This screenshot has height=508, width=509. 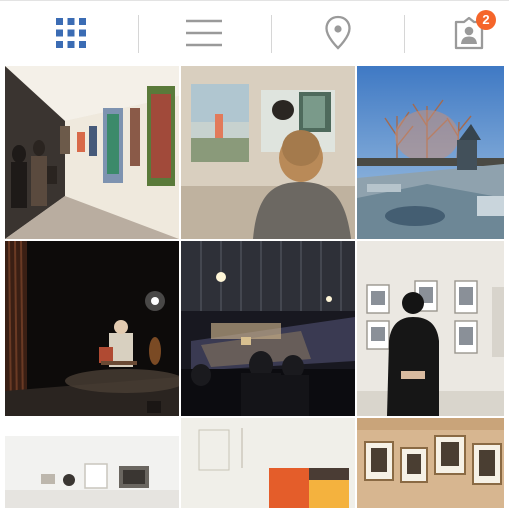 I want to click on tab-places, so click(x=338, y=33).